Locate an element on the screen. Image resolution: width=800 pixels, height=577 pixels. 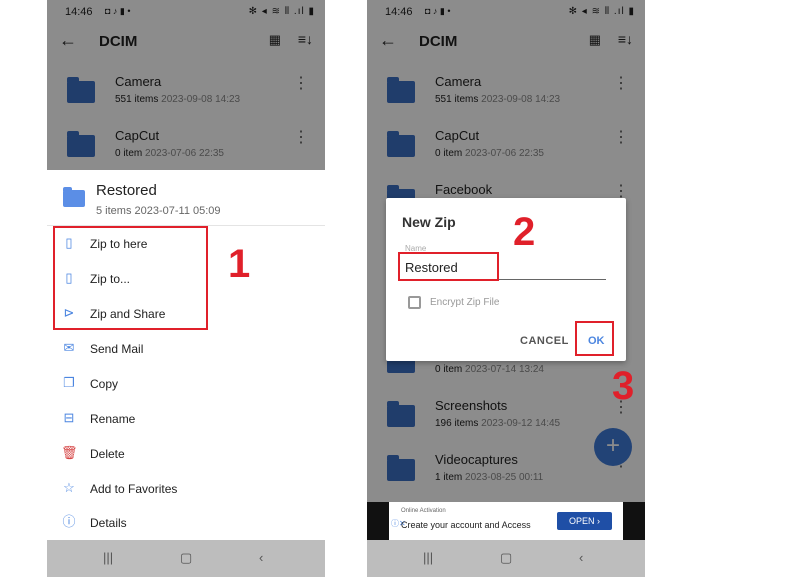
ad-open-button: OPEN › is located at coordinates (584, 521).